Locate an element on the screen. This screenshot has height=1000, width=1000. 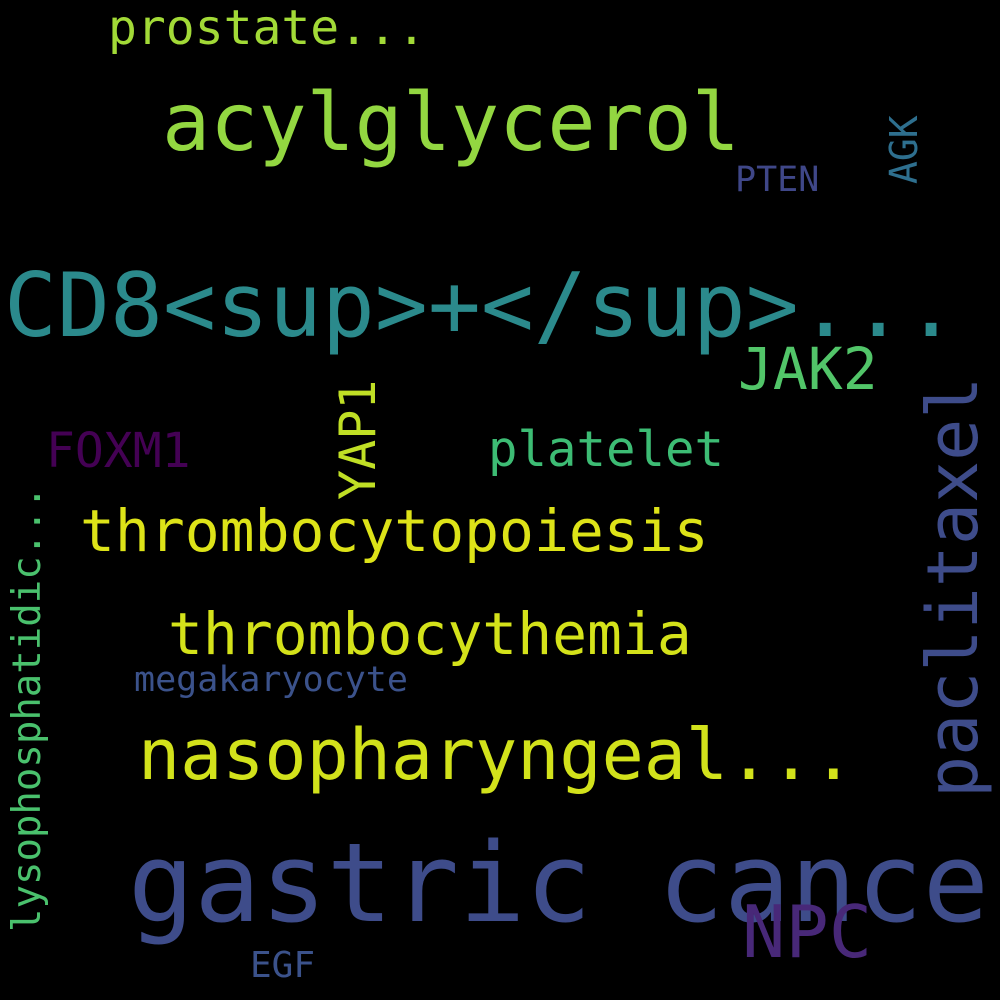
word-yap1: YAP1 is located at coordinates (358, 439).